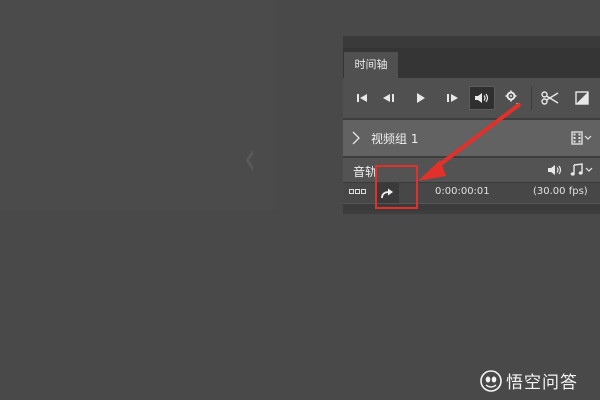  I want to click on wukong-logo-icon, so click(491, 380).